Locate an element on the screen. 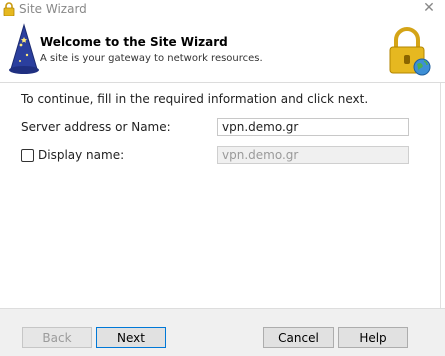 Image resolution: width=445 pixels, height=356 pixels. button-bar: Back Next Cancel Help is located at coordinates (222, 332).